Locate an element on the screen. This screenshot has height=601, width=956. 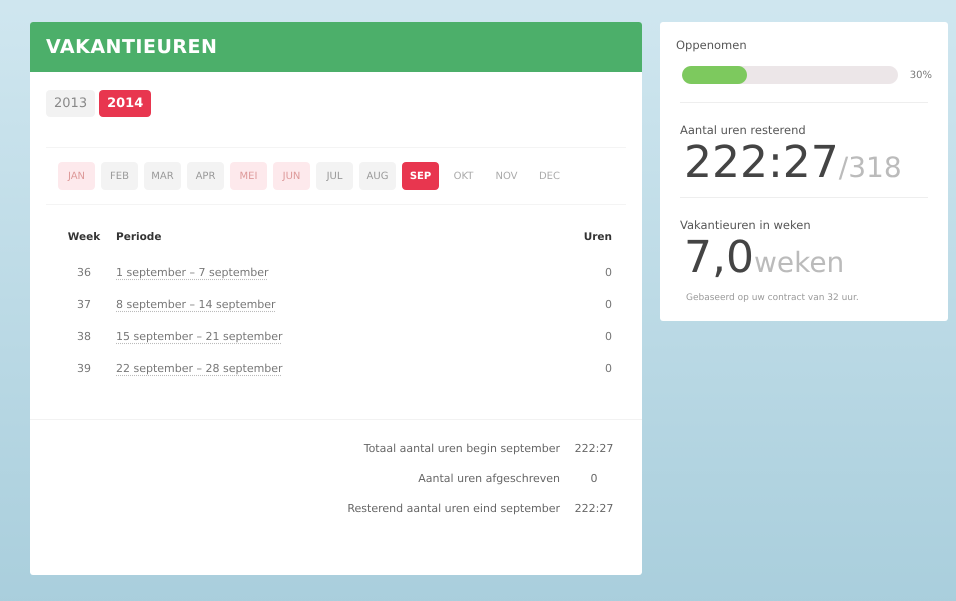
week-number: 37 is located at coordinates (84, 304).